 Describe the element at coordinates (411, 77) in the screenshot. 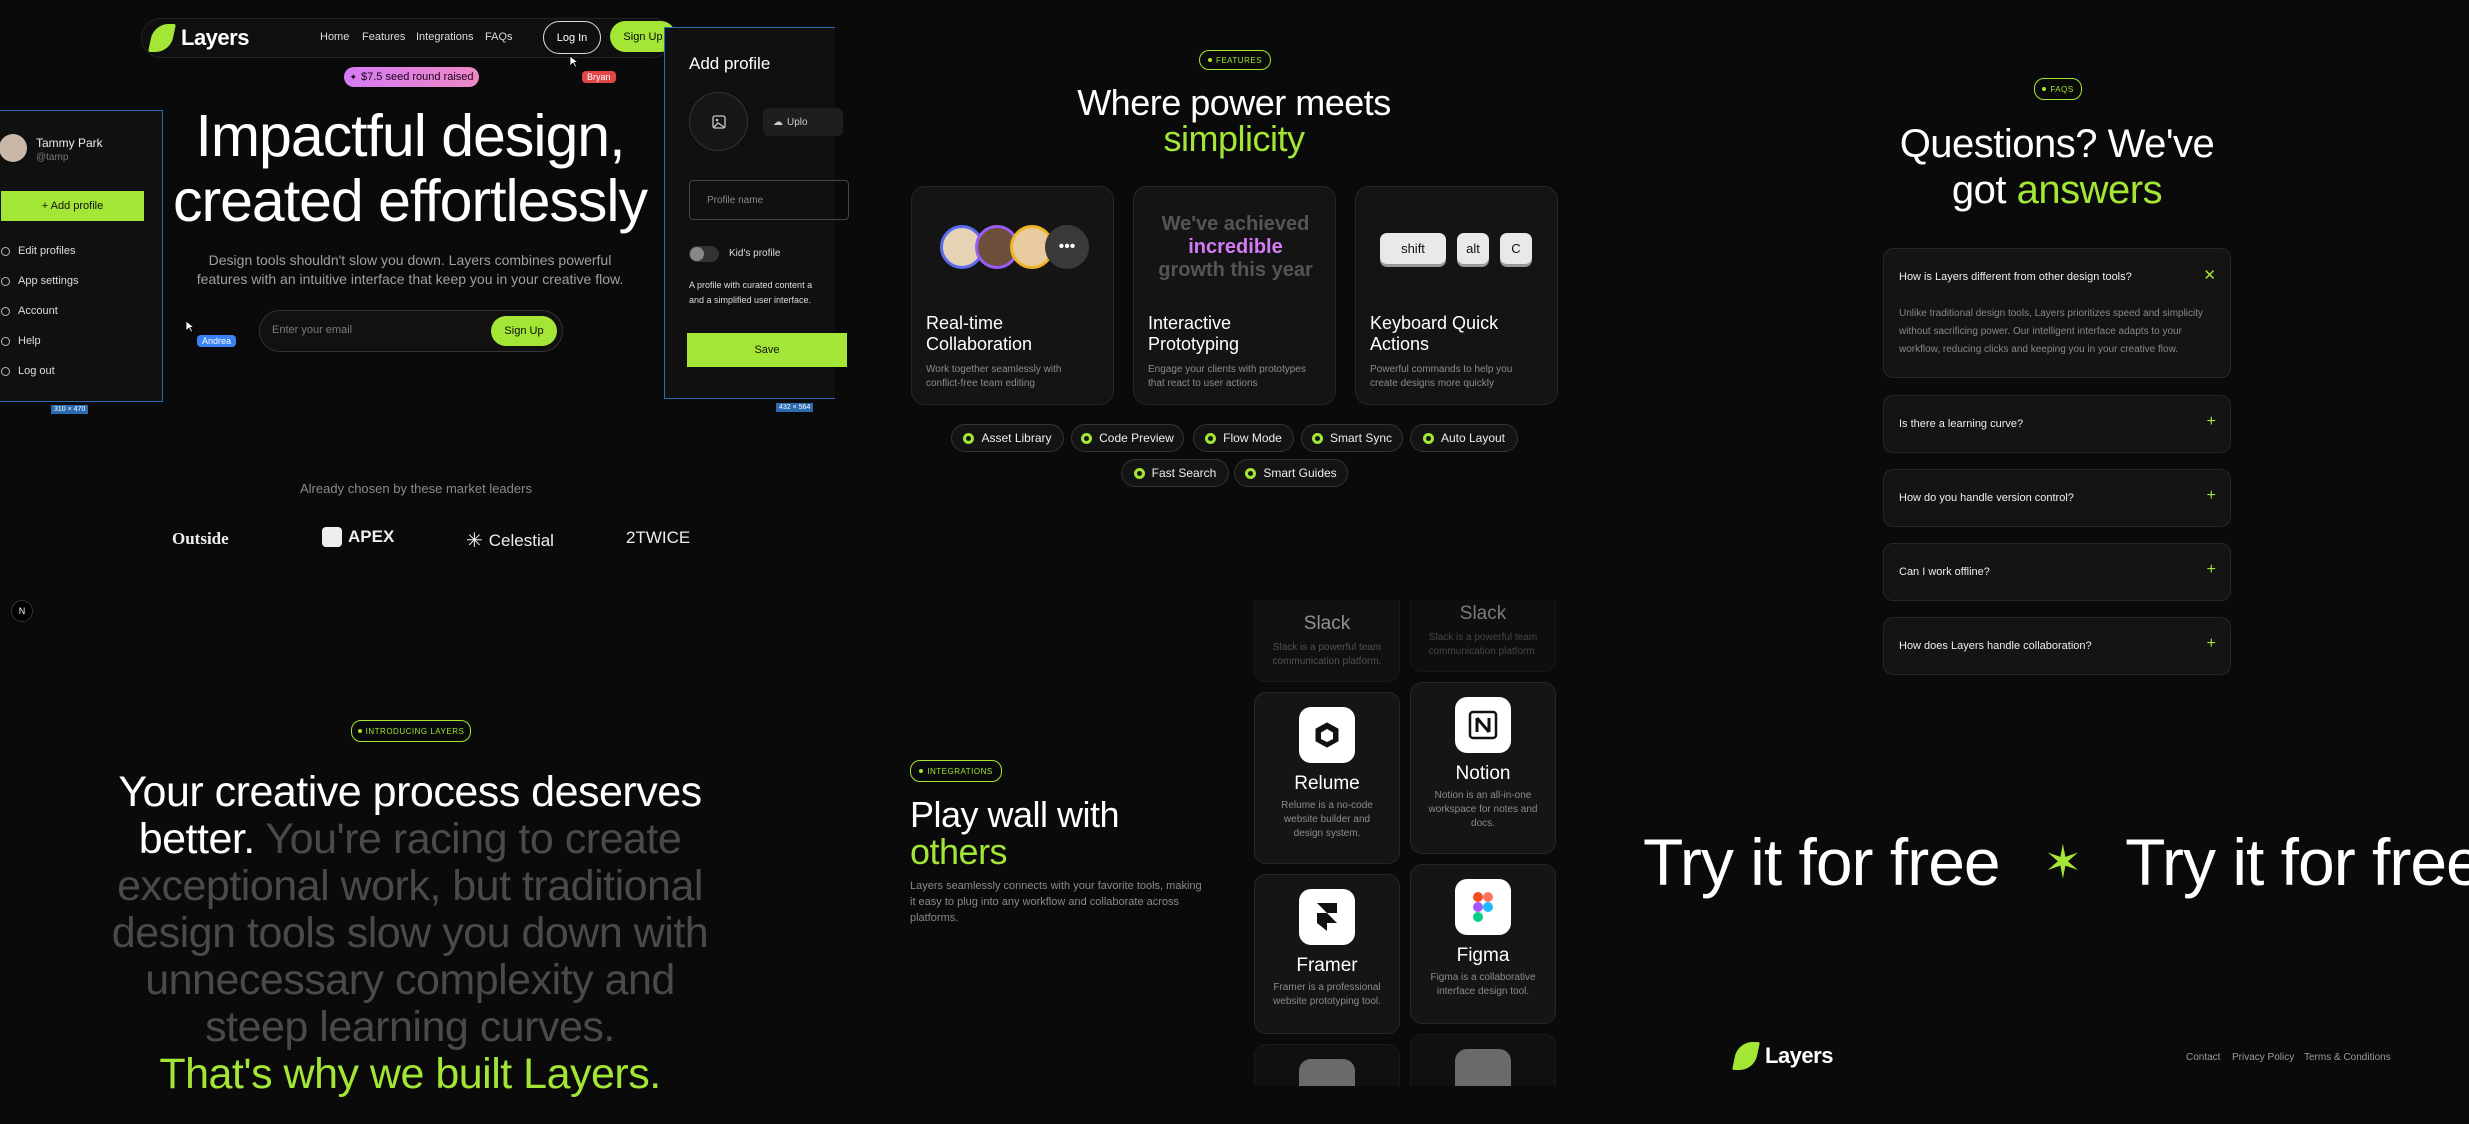

I see `seed-round-badge: ✦ $7.5 seed round raised` at that location.